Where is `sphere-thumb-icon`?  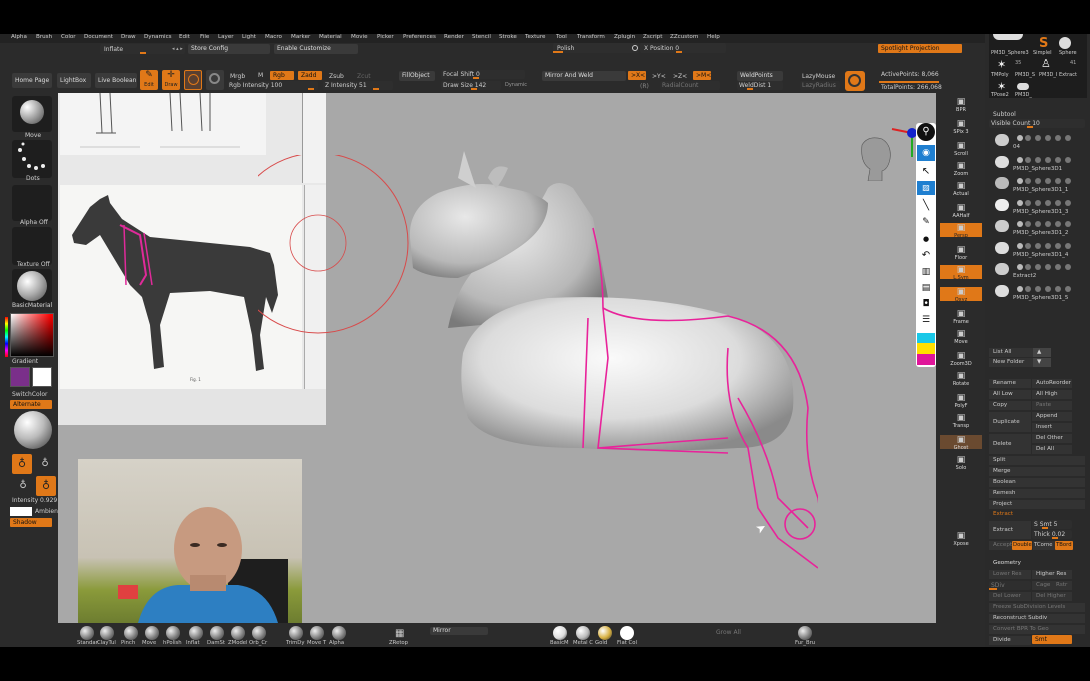
sphere-thumb-icon is located at coordinates (1065, 43).